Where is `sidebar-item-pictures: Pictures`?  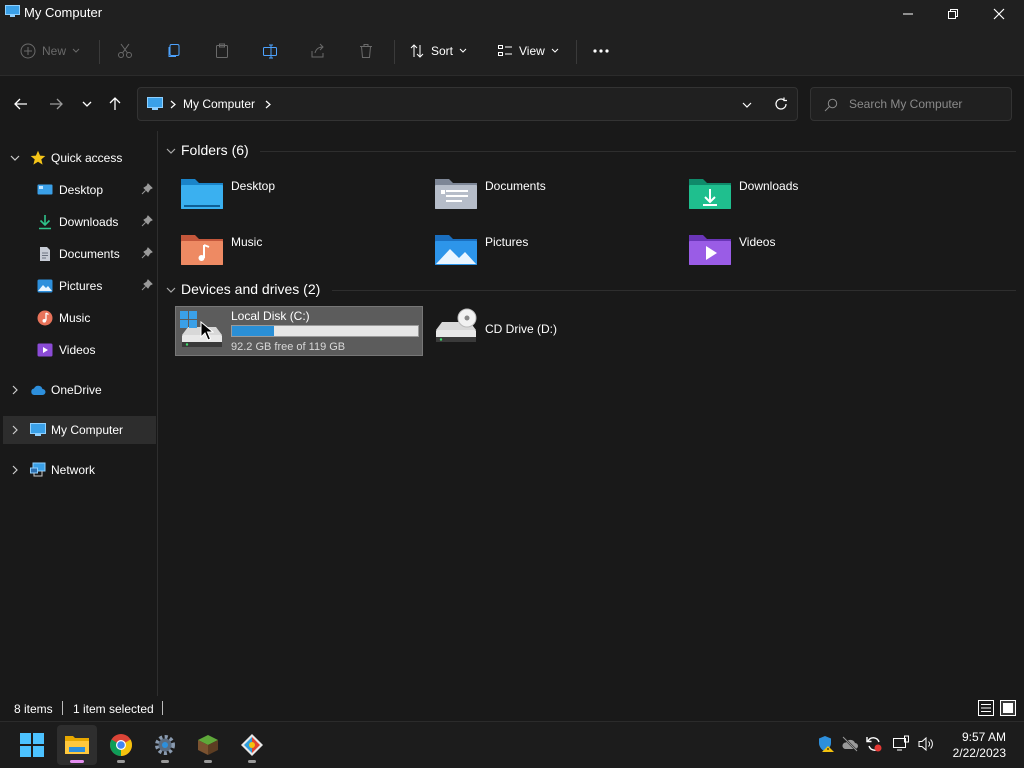
sidebar-item-pictures: Pictures is located at coordinates (77, 286).